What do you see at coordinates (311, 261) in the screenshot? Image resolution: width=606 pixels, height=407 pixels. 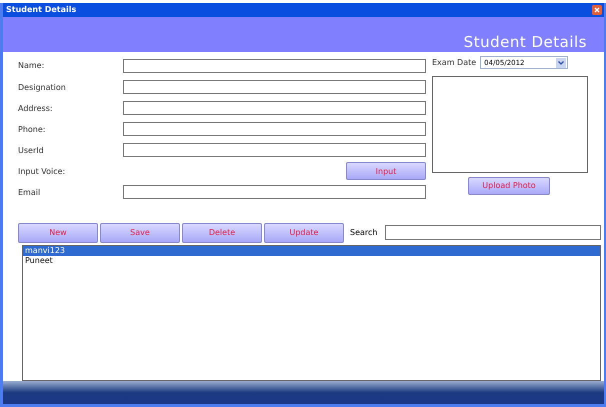 I see `list-item: Puneet` at bounding box center [311, 261].